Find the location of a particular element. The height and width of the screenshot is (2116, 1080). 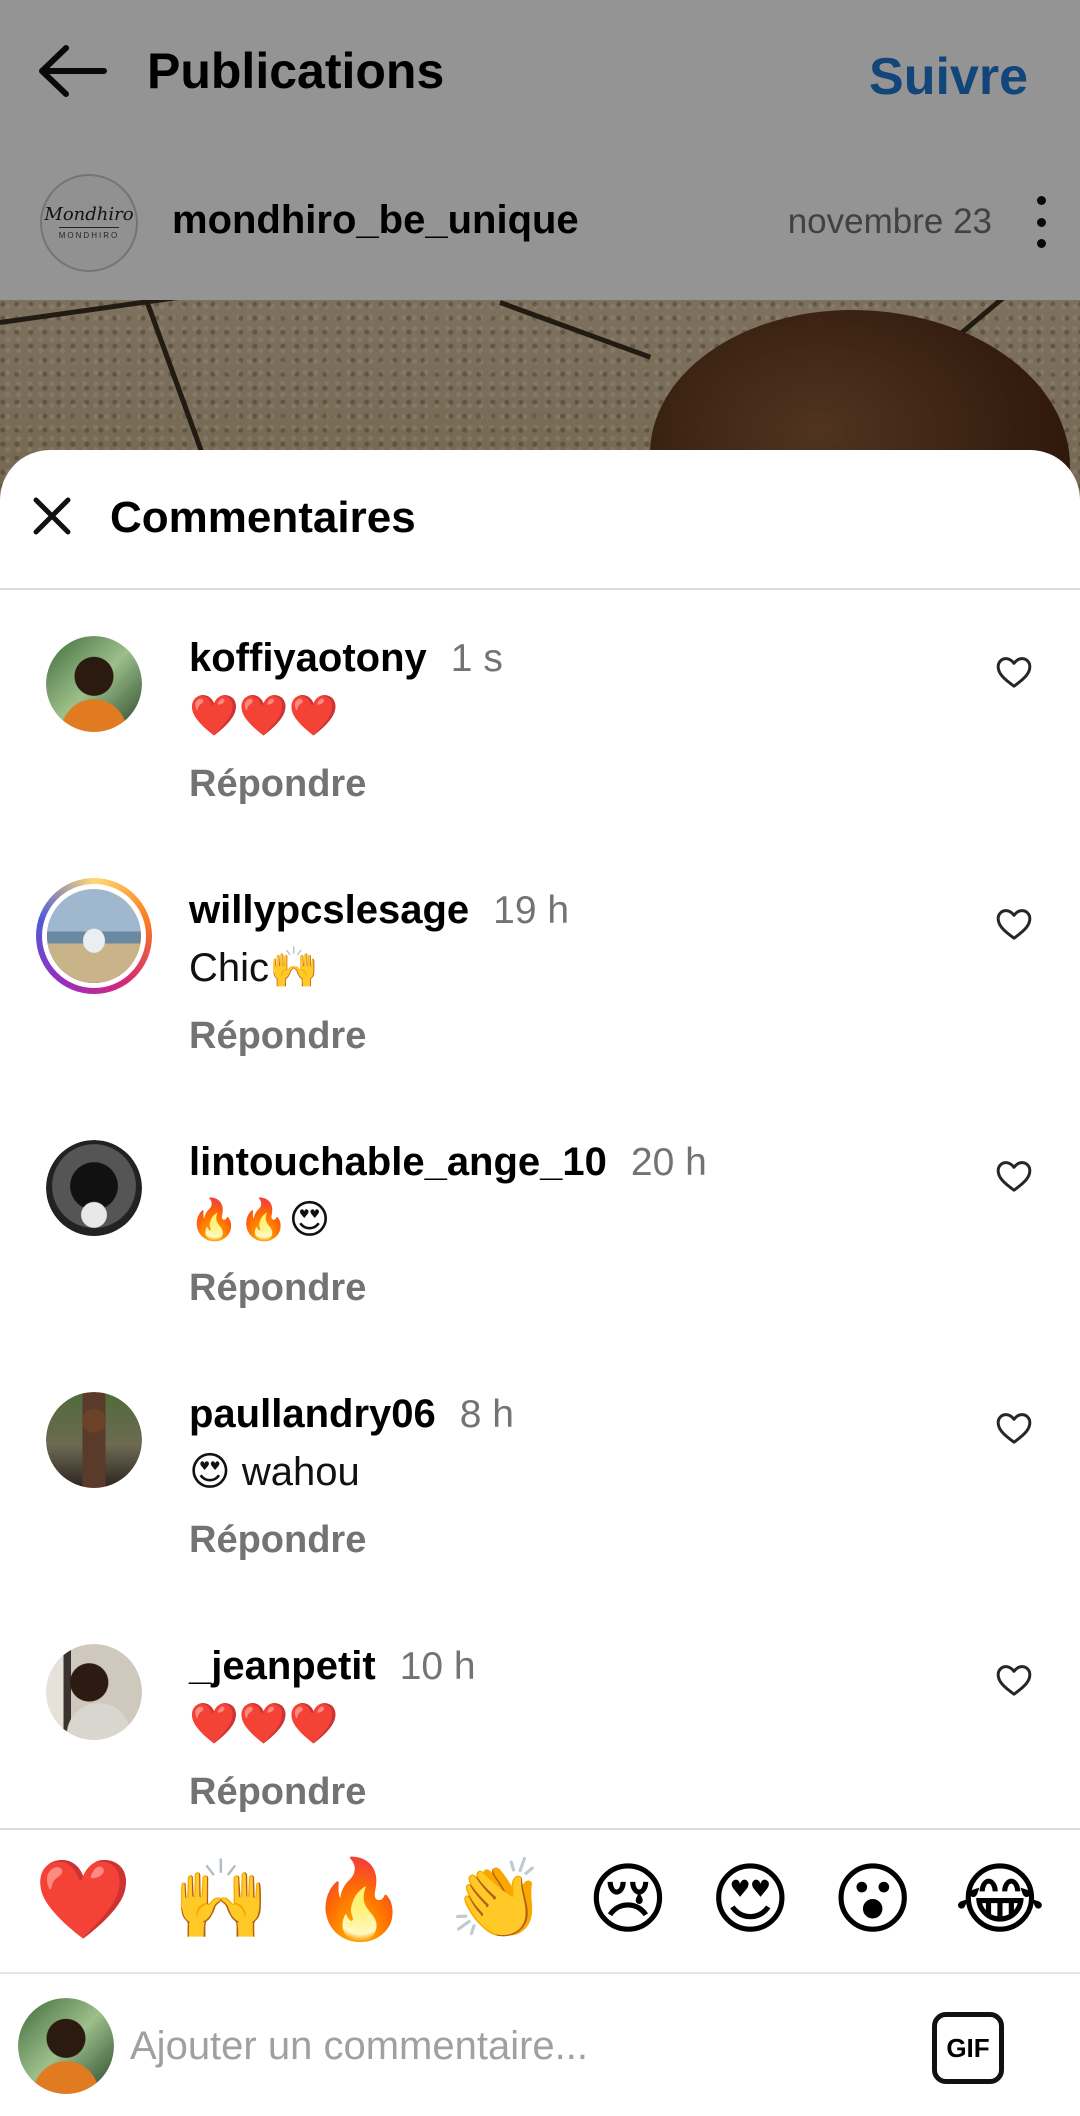

comment-item: lintouchable_ange_10 20 h 🔥🔥😍 Répondre is located at coordinates (540, 1266).